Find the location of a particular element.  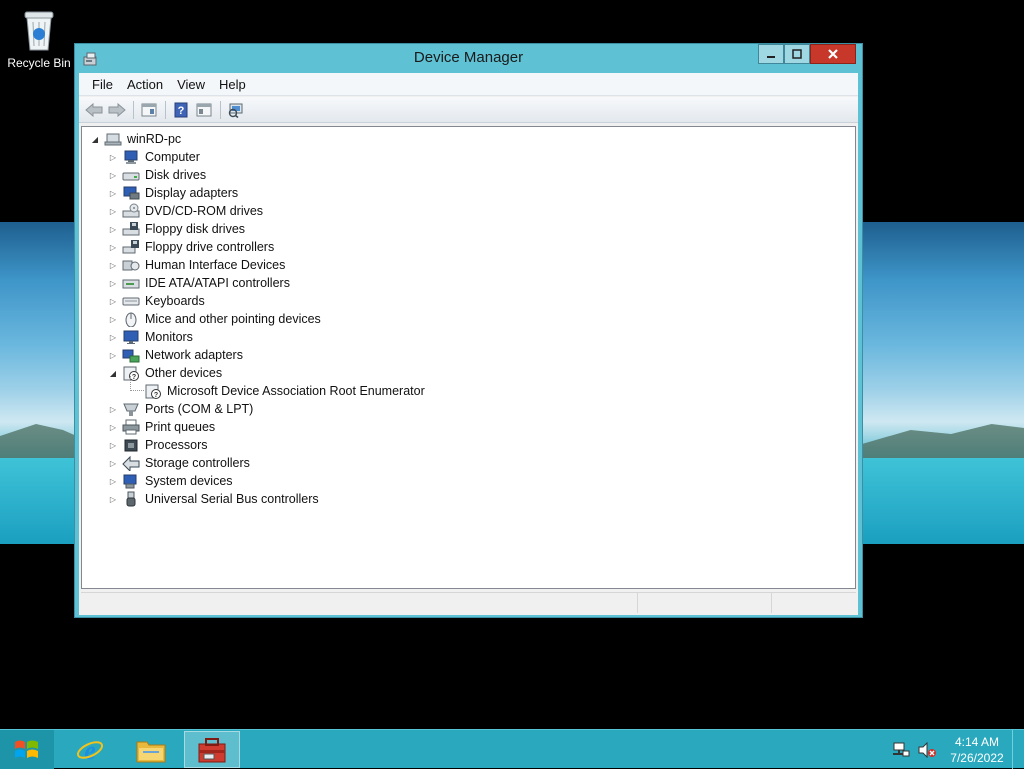

tree-category-disk-drive: ▷ Disk drives is located at coordinates (157, 175).